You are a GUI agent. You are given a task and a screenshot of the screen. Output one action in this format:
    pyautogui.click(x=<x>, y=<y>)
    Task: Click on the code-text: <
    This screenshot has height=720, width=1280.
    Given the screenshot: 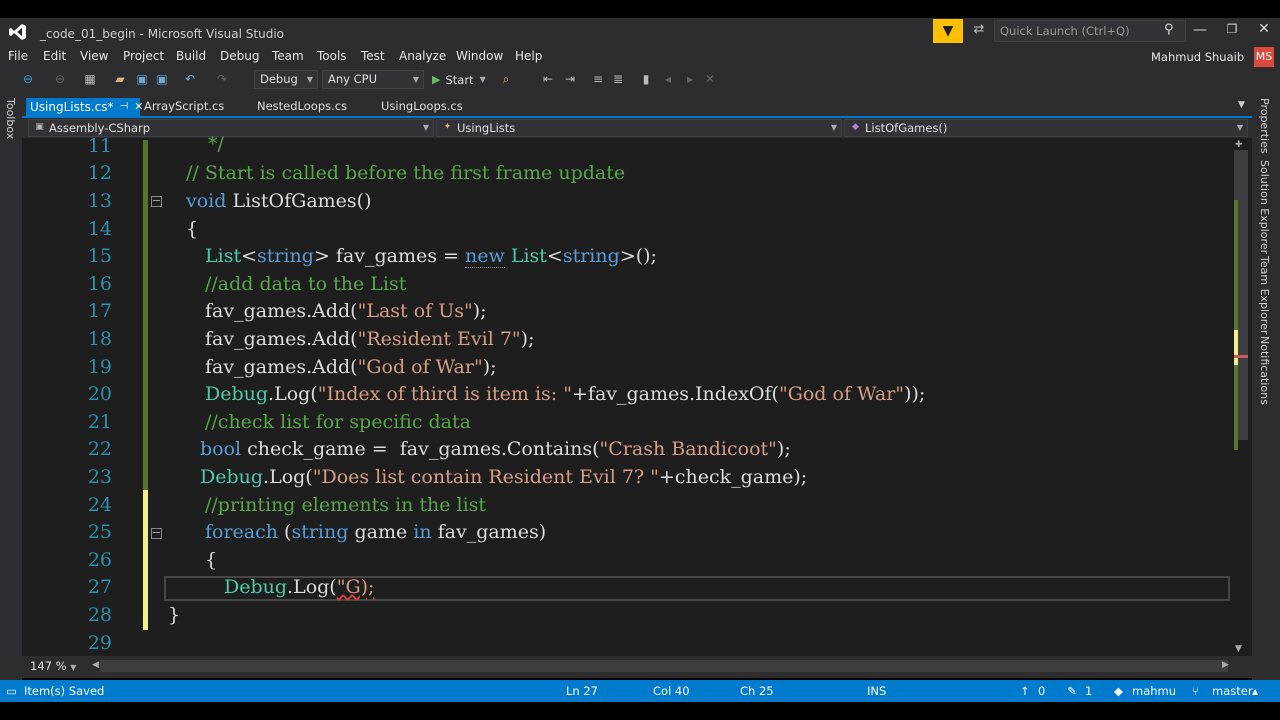 What is the action you would take?
    pyautogui.click(x=249, y=256)
    